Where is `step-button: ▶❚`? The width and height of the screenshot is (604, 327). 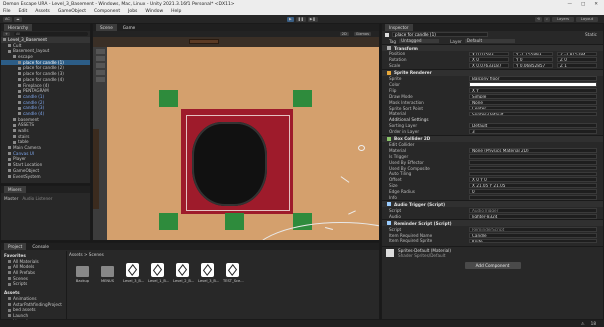 step-button: ▶❚ is located at coordinates (312, 19).